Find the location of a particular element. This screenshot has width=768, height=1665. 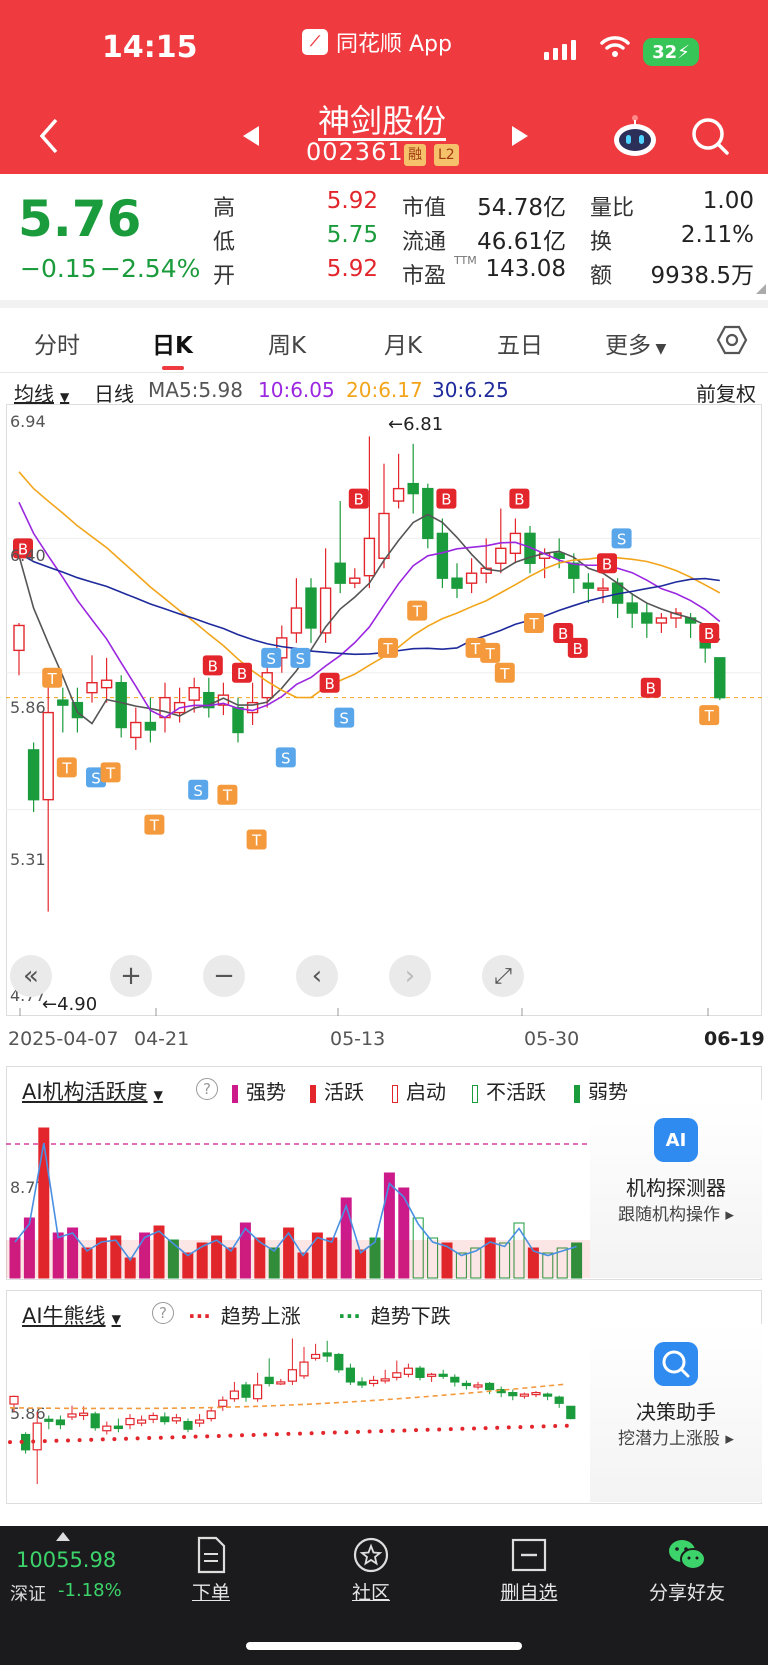

settings-hexagon-icon is located at coordinates (732, 340).